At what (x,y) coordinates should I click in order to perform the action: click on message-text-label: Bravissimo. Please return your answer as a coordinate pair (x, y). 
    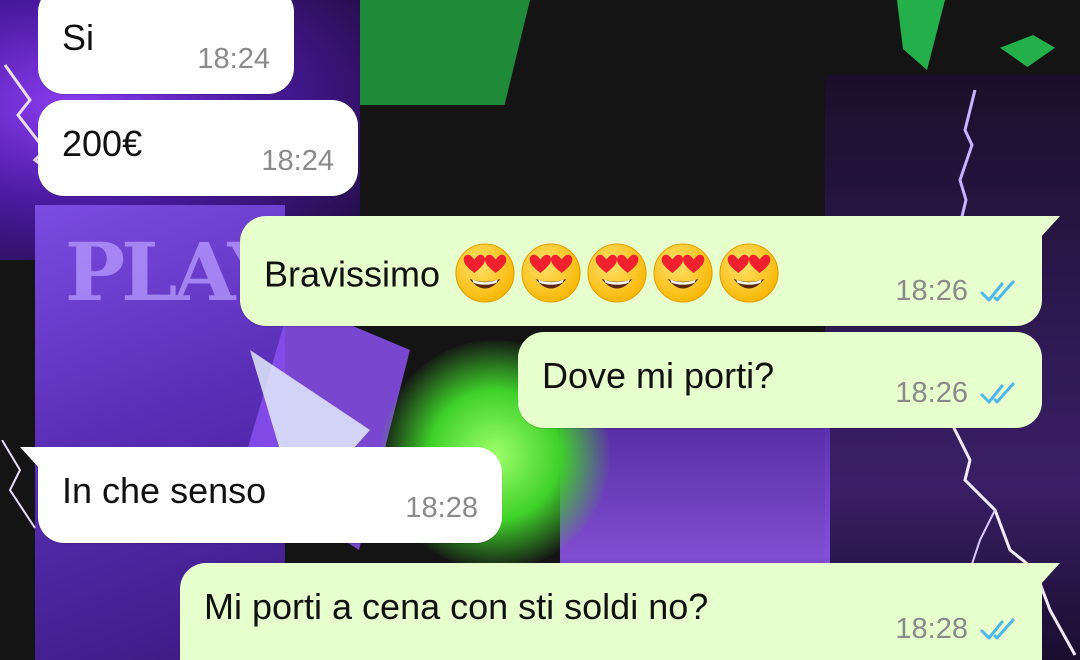
    Looking at the image, I should click on (352, 274).